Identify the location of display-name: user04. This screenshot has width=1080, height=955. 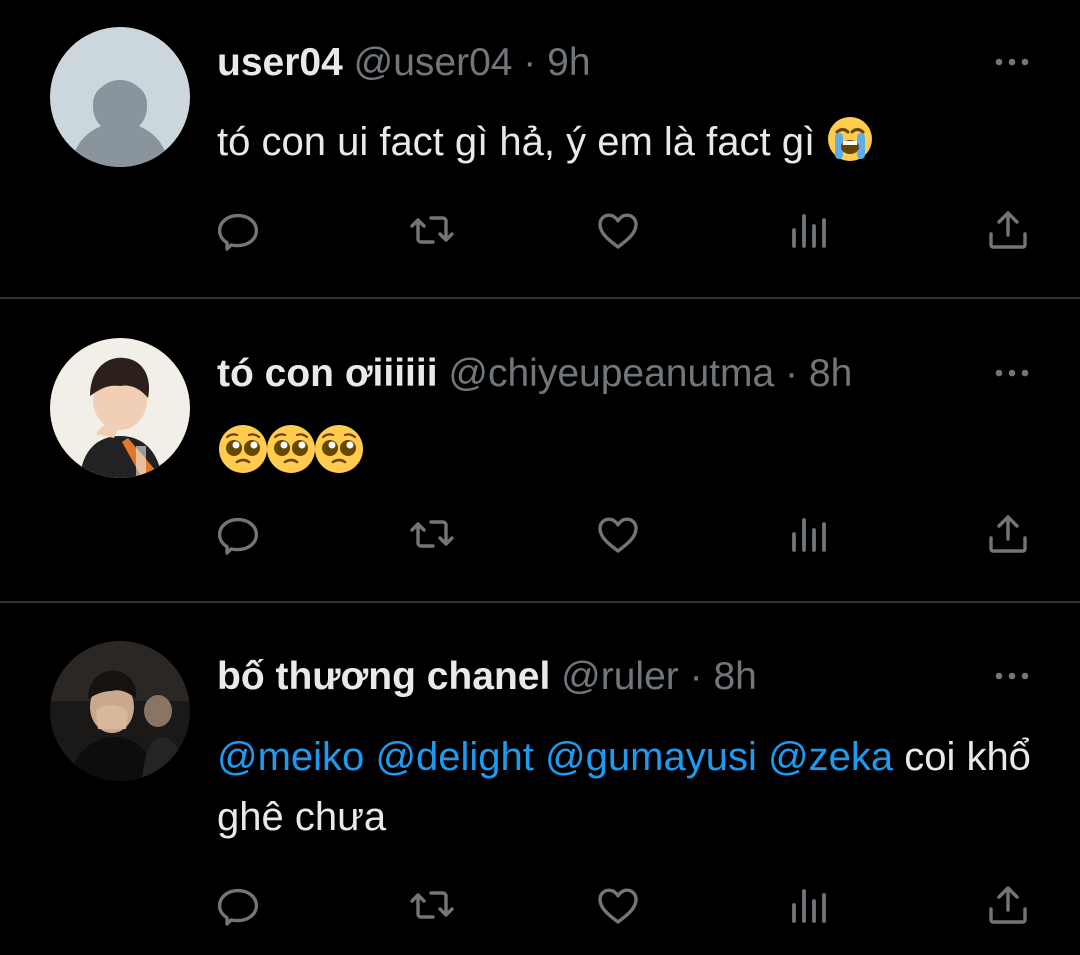
(280, 62).